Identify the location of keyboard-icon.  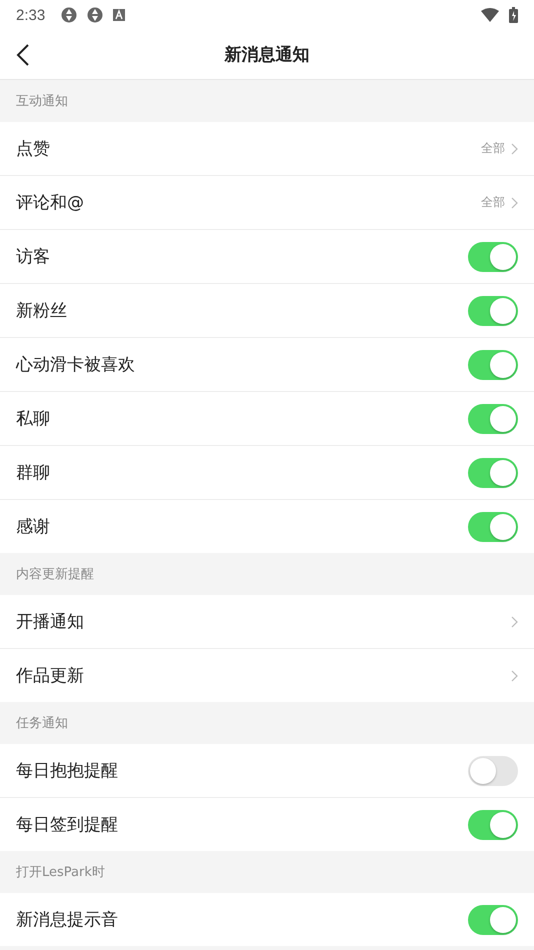
(119, 15).